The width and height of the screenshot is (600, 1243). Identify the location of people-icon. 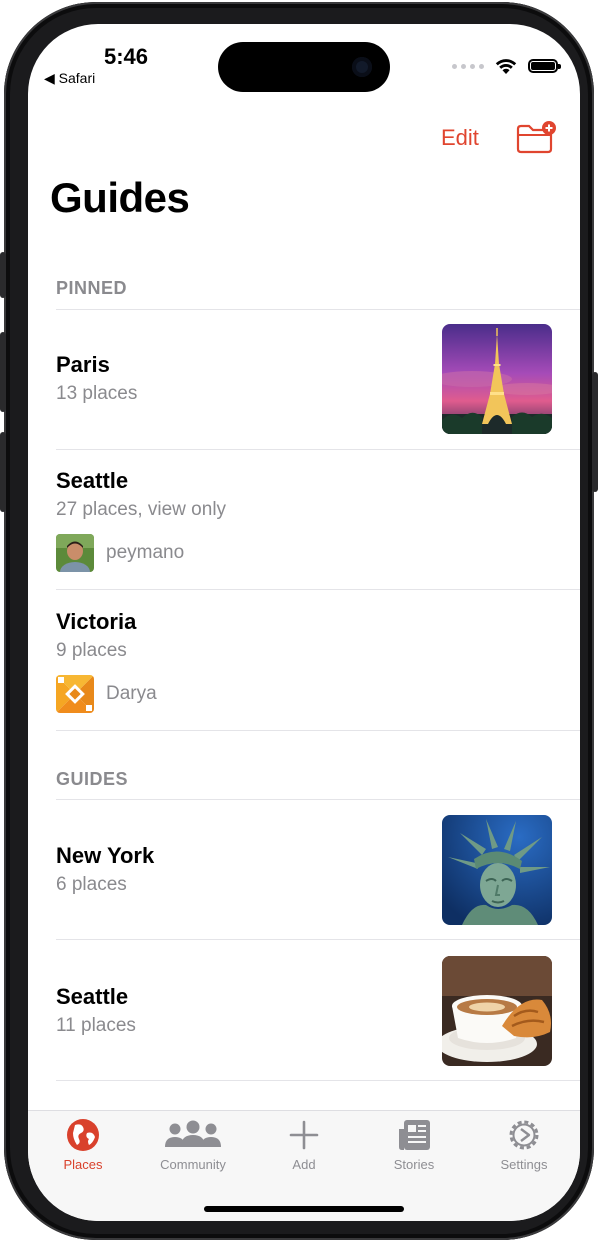
(193, 1133).